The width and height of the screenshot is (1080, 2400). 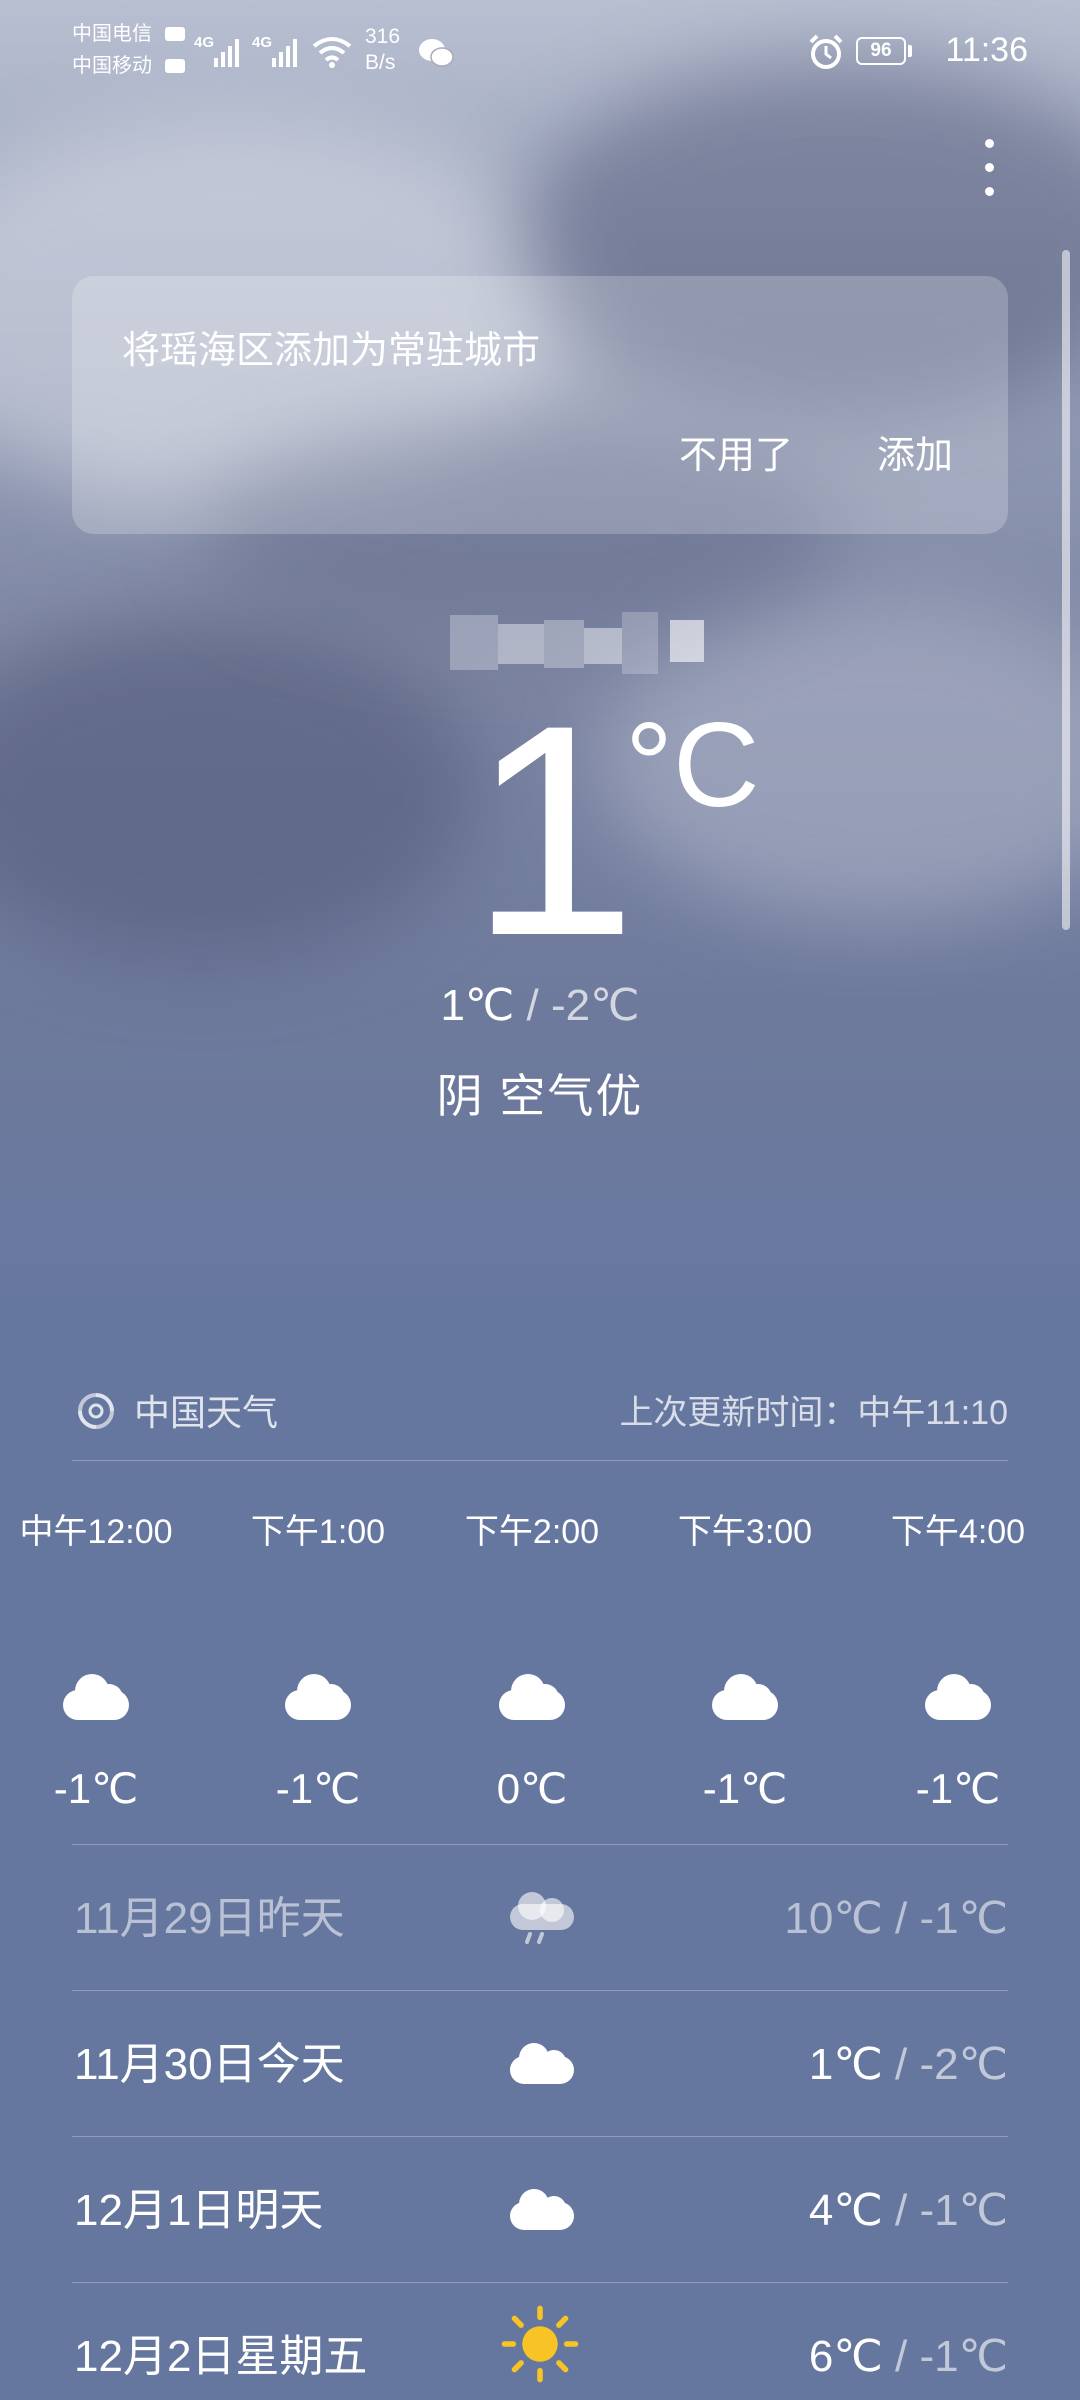 What do you see at coordinates (240, 790) in the screenshot?
I see `sky-cloud` at bounding box center [240, 790].